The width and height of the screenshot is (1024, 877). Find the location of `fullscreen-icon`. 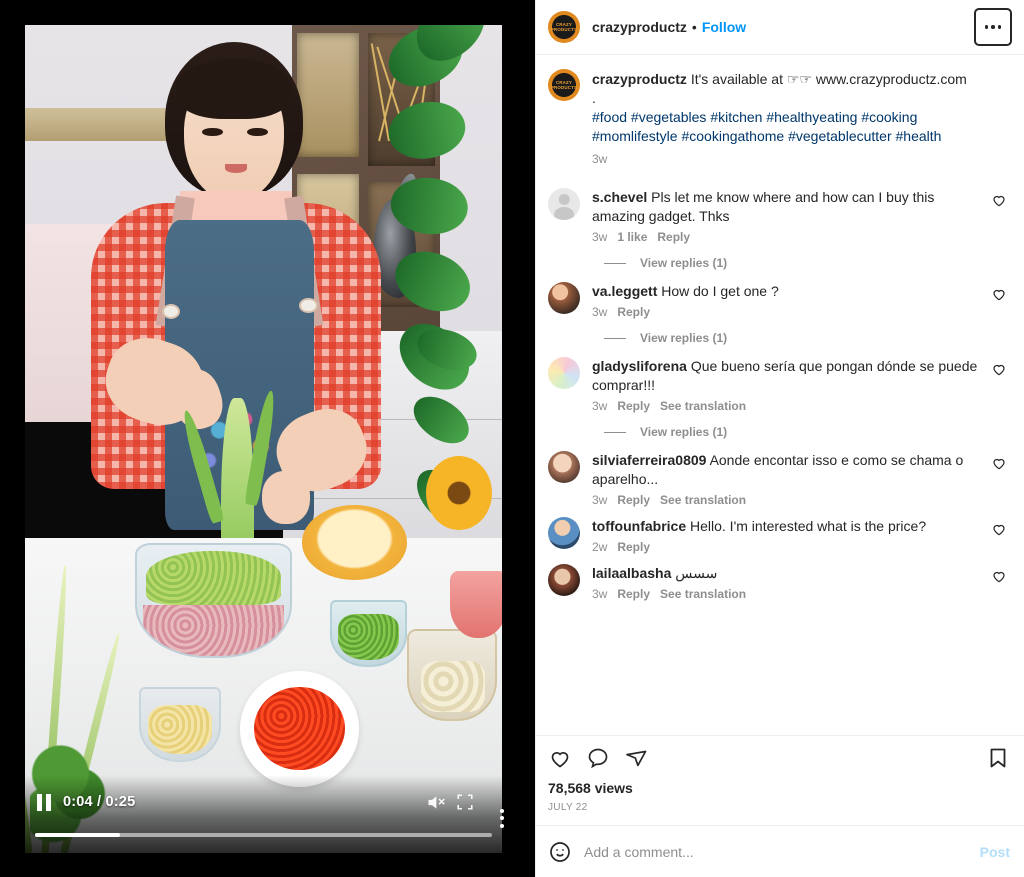

fullscreen-icon is located at coordinates (465, 802).